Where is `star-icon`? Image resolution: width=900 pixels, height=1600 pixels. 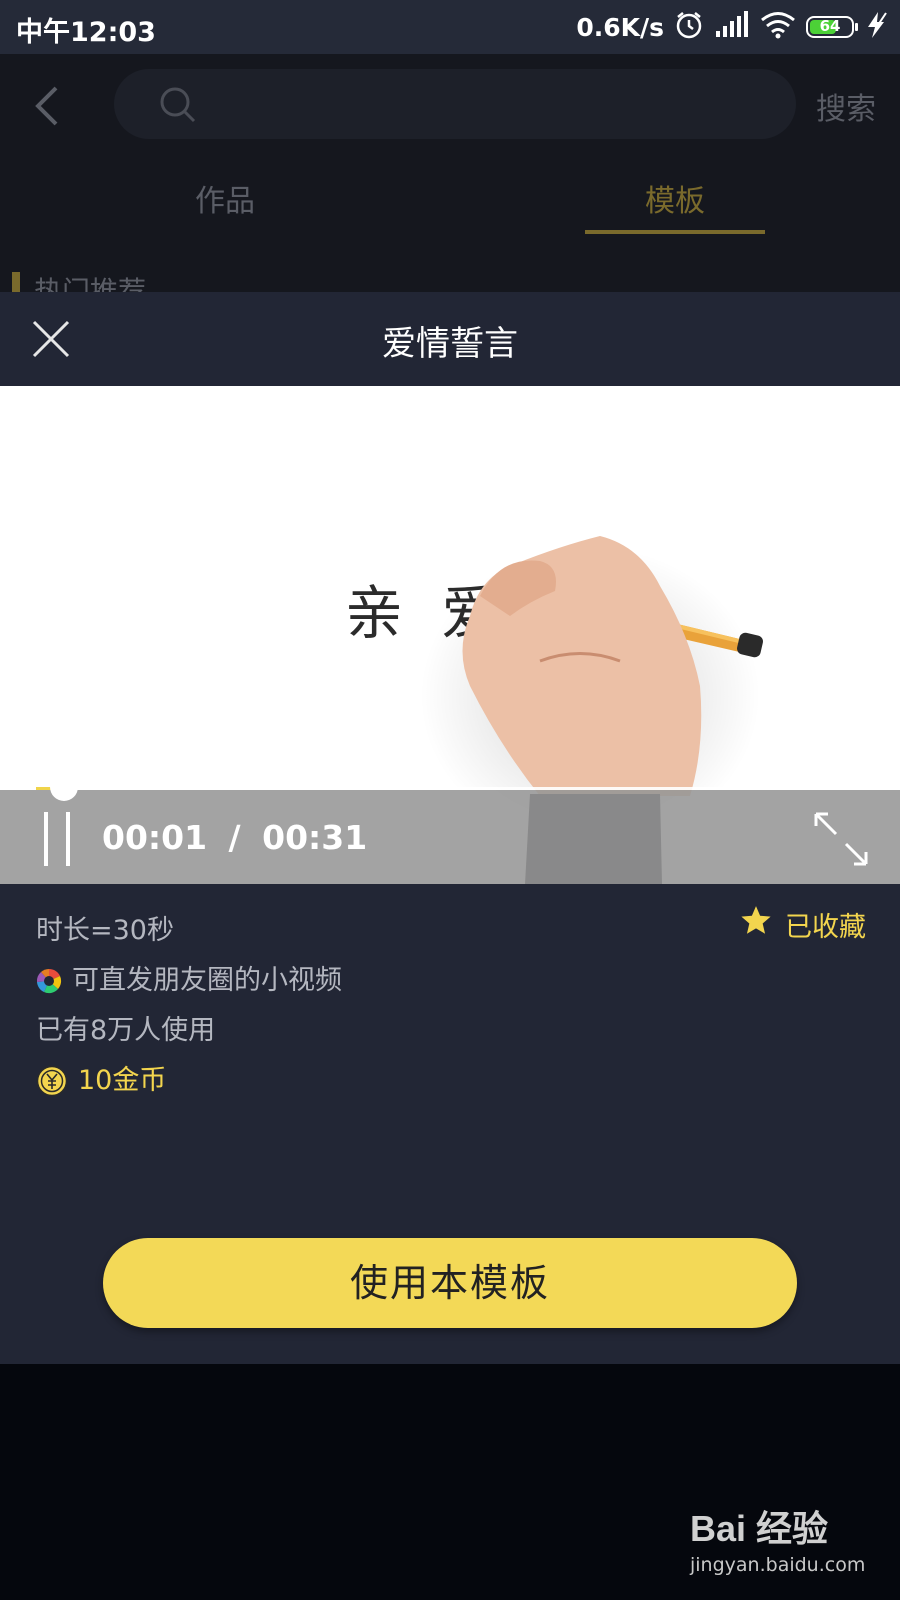 star-icon is located at coordinates (762, 924).